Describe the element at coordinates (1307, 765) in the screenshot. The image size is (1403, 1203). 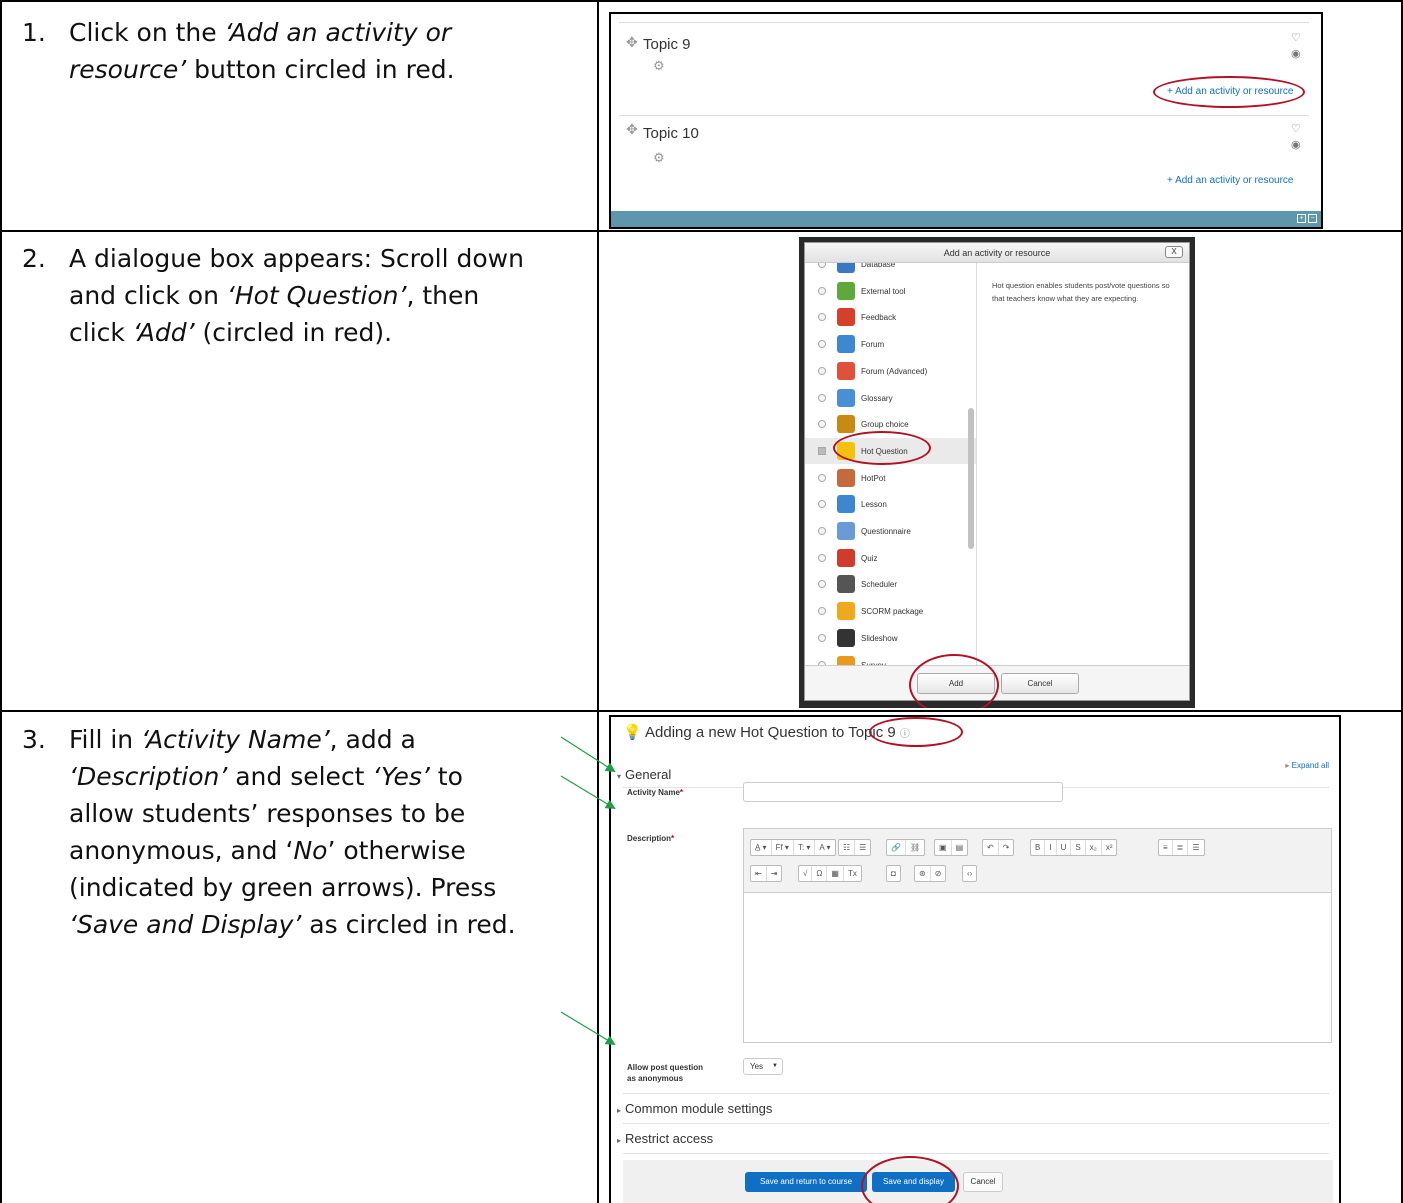
I see `expand-all-link: ▸ Expand all` at that location.